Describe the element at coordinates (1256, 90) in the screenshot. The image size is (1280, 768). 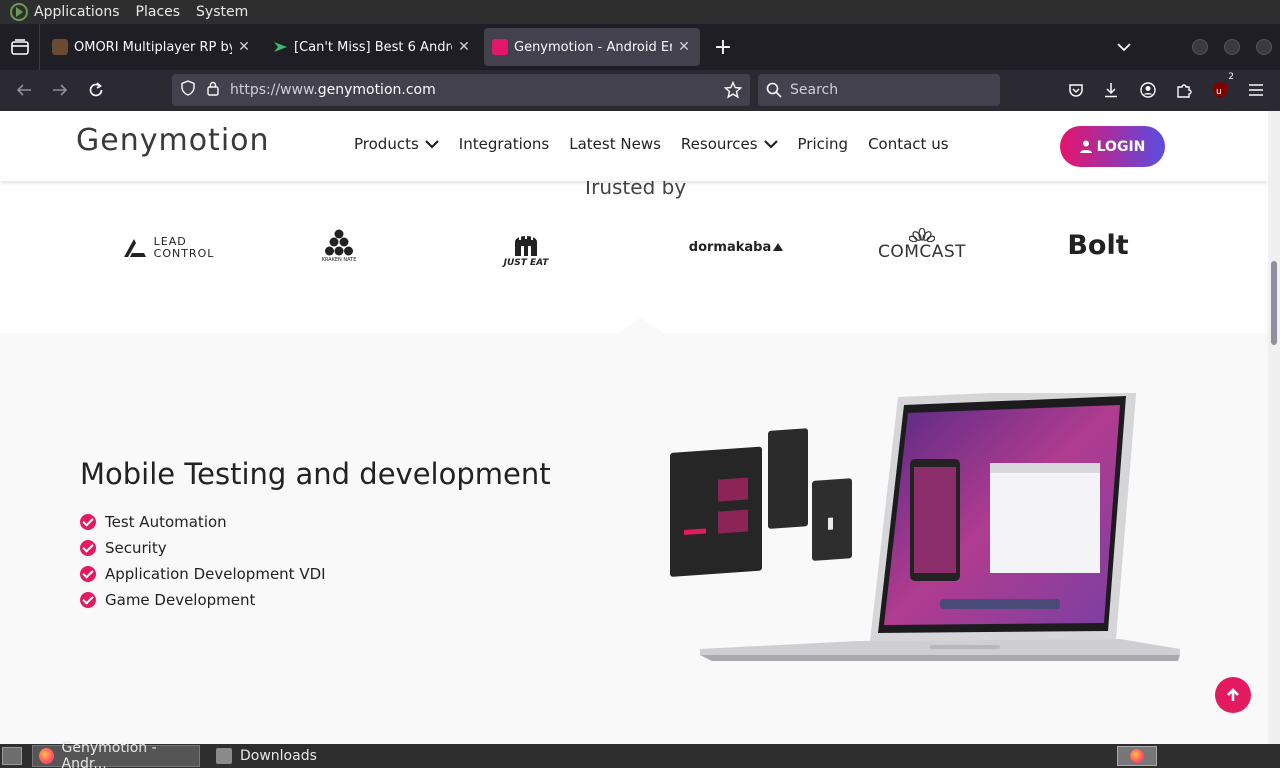
I see `app-menu-hamburger-icon` at that location.